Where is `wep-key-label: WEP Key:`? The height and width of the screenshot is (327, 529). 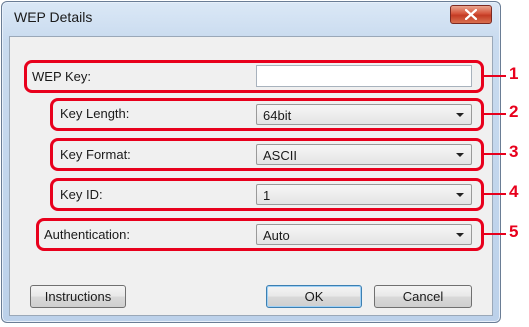
wep-key-label: WEP Key: is located at coordinates (62, 76).